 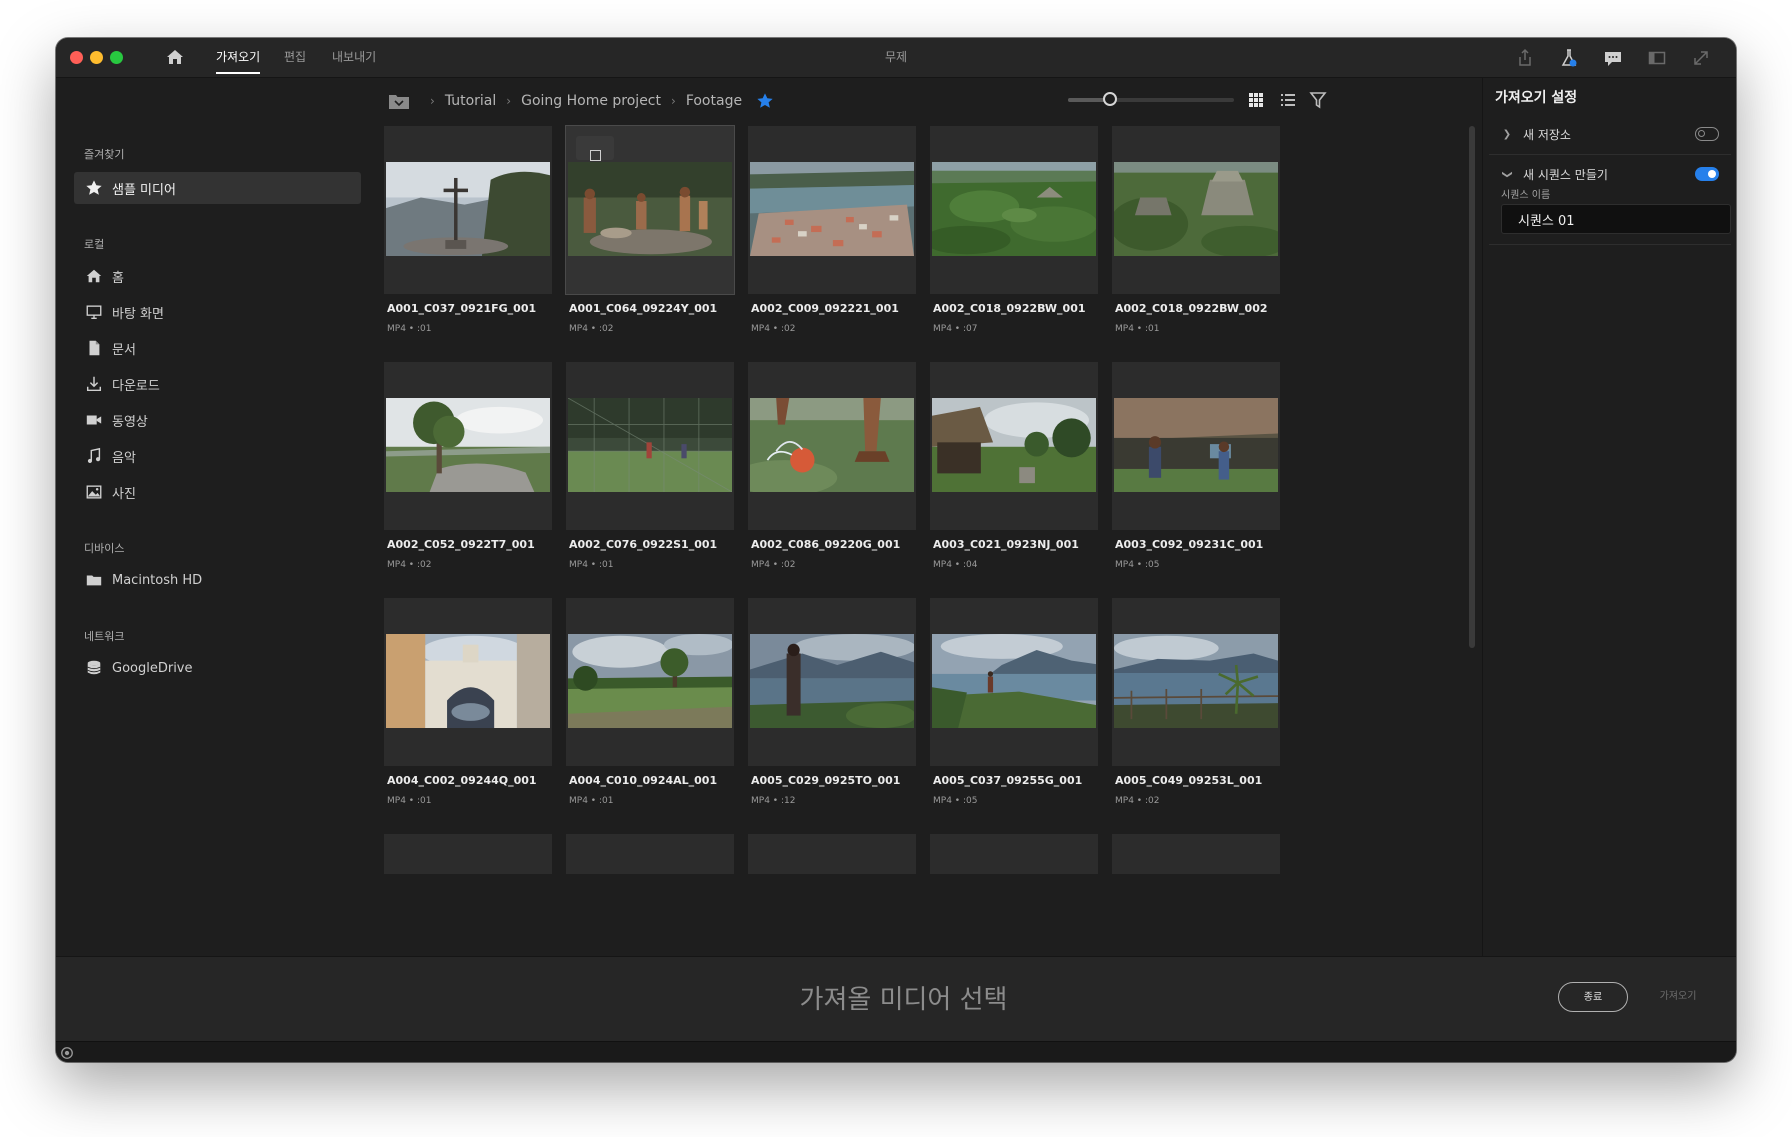 I want to click on sidebar-item-label: GoogleDrive, so click(x=152, y=668).